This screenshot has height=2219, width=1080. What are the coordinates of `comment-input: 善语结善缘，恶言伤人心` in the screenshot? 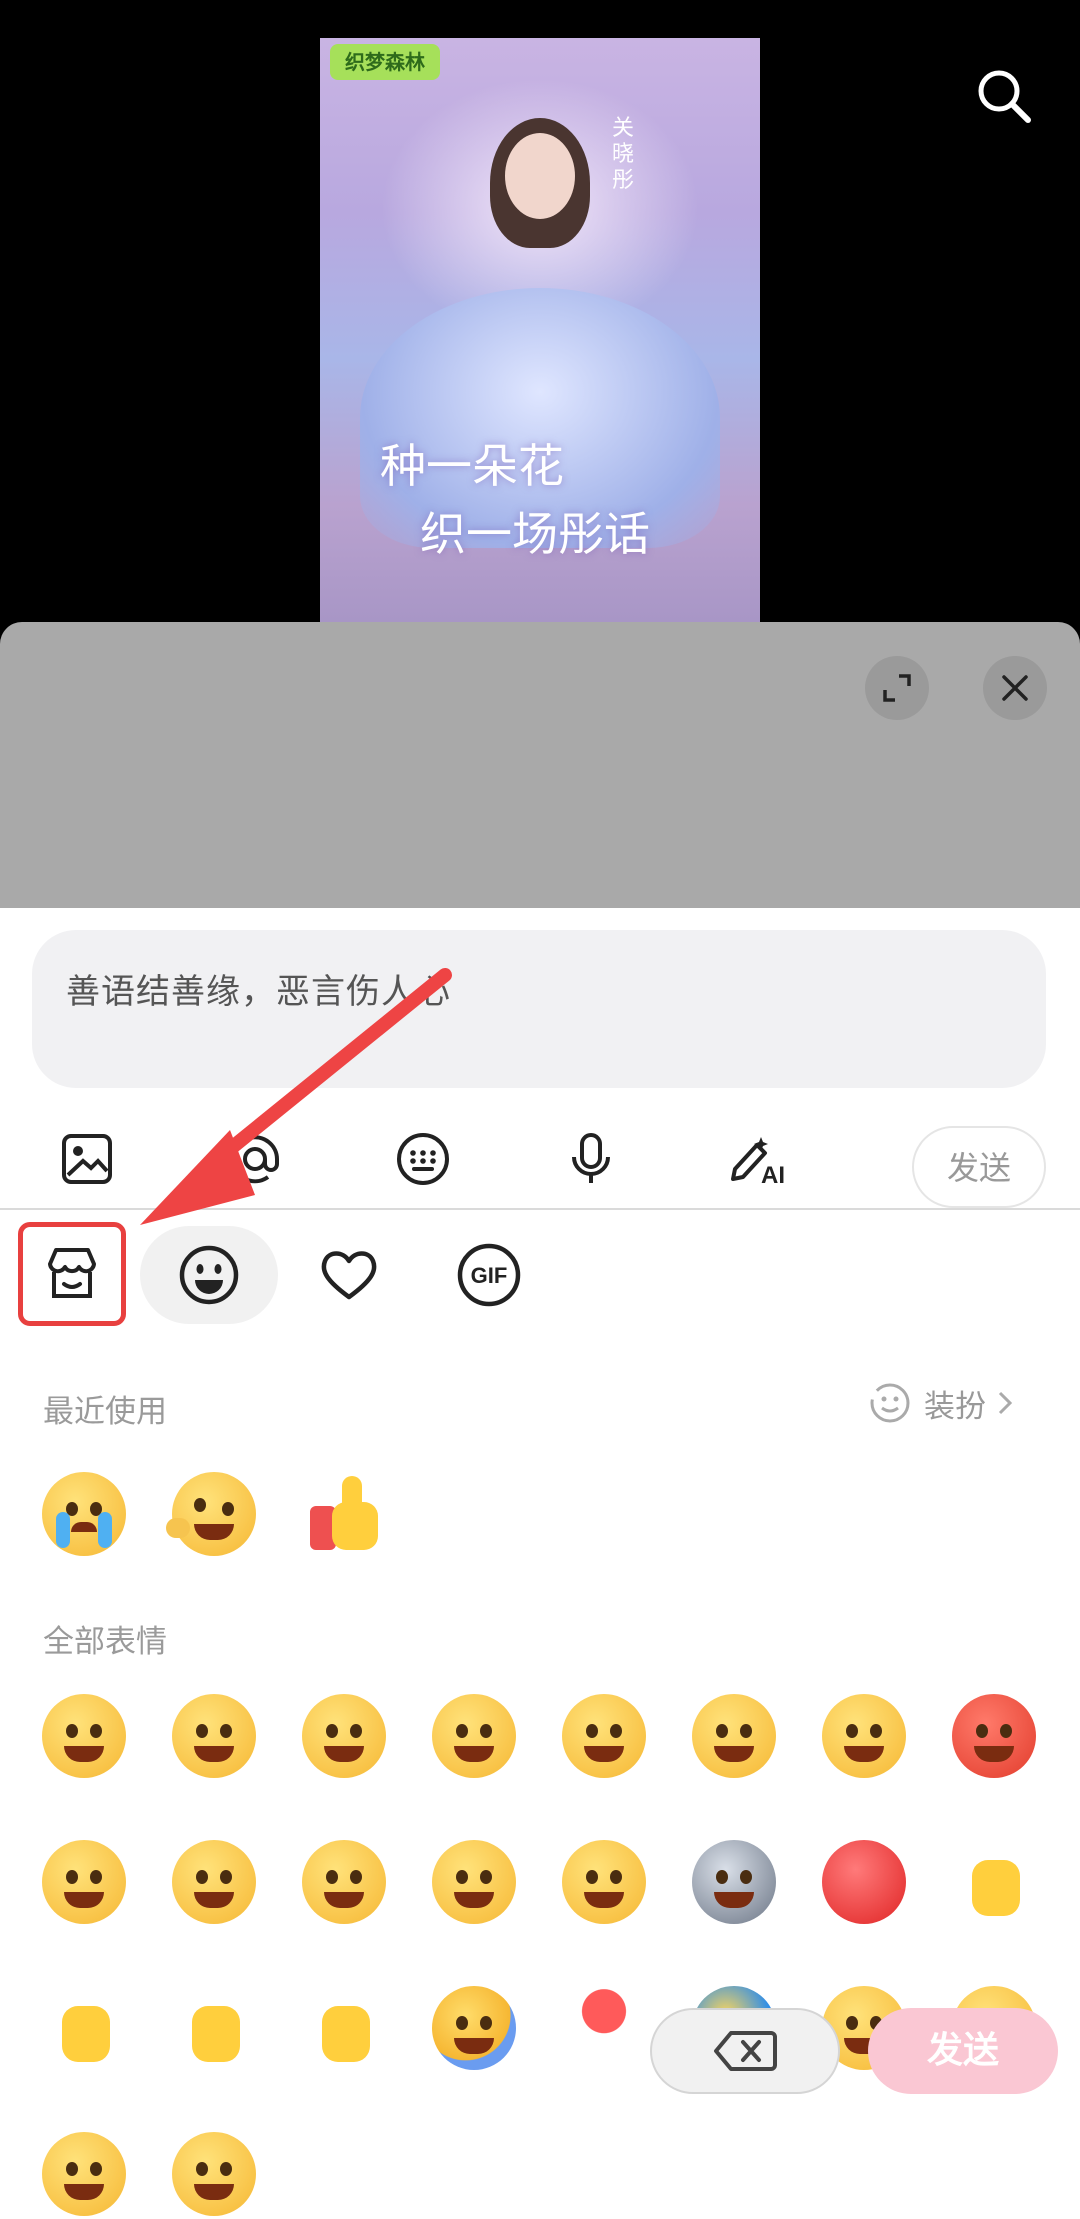 It's located at (539, 1009).